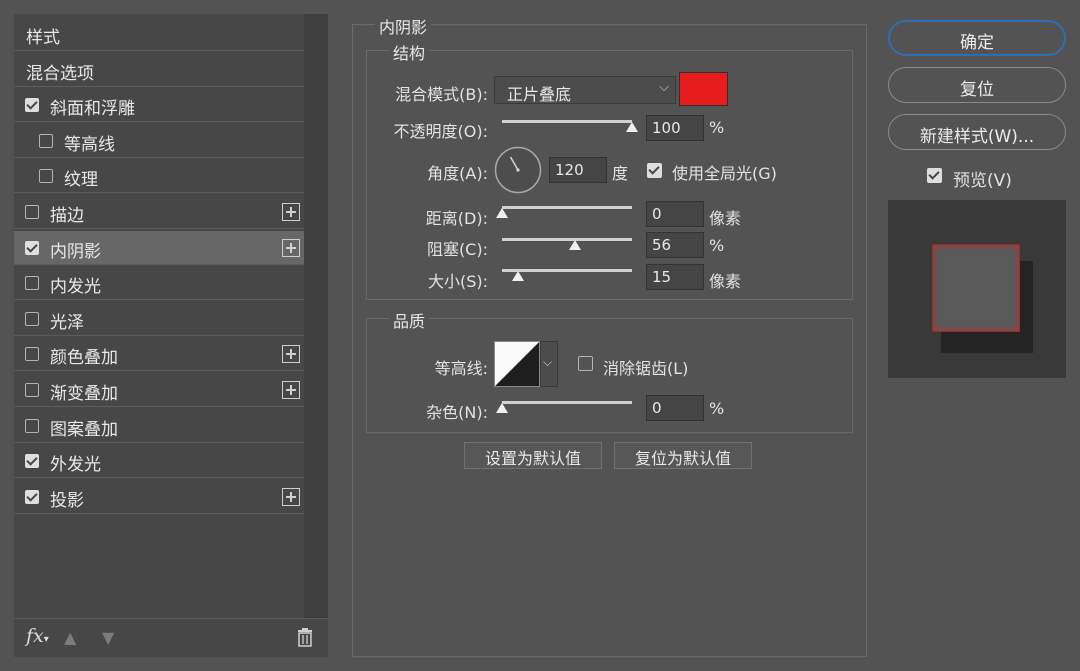  Describe the element at coordinates (75, 287) in the screenshot. I see `style-item-label: 内发光` at that location.